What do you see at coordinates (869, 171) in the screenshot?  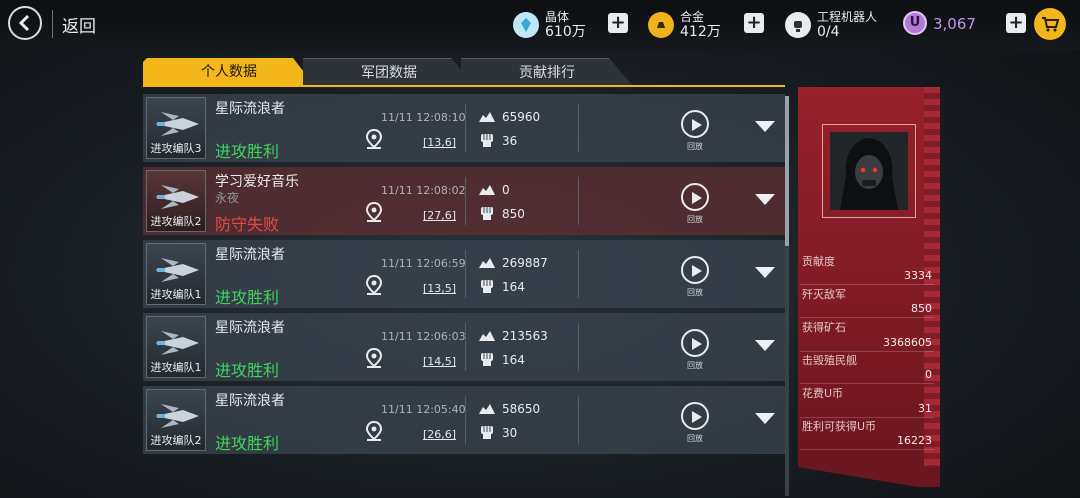 I see `player-avatar` at bounding box center [869, 171].